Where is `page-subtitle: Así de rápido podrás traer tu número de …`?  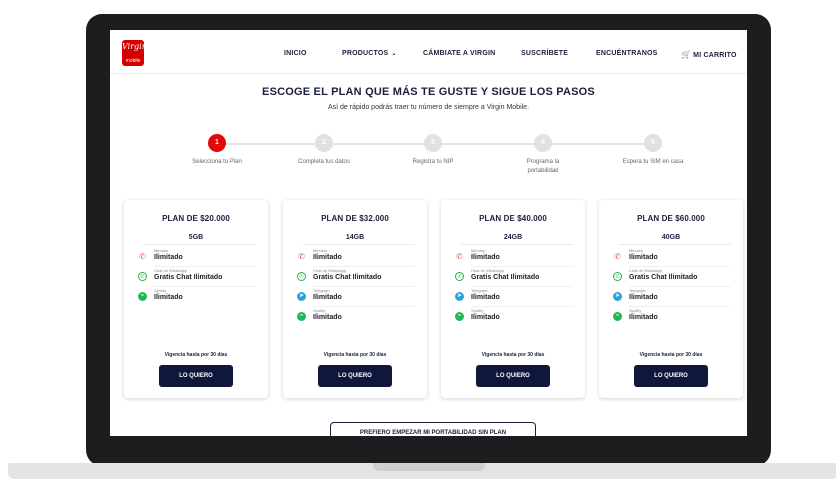
page-subtitle: Así de rápido podrás traer tu número de … is located at coordinates (428, 107).